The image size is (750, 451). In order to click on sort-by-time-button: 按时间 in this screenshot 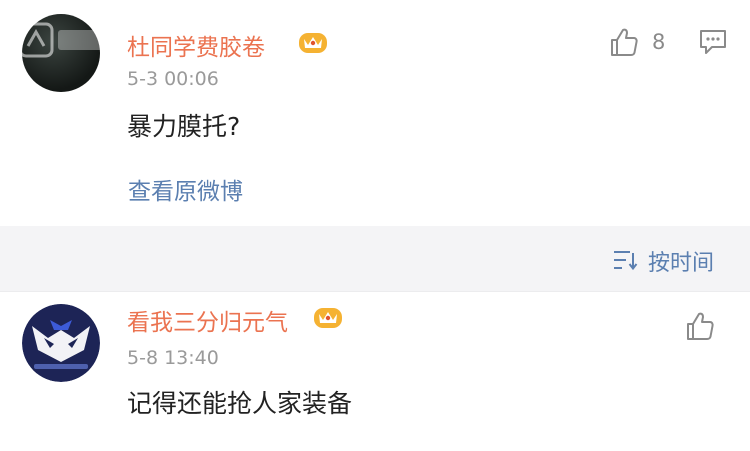, I will do `click(668, 260)`.